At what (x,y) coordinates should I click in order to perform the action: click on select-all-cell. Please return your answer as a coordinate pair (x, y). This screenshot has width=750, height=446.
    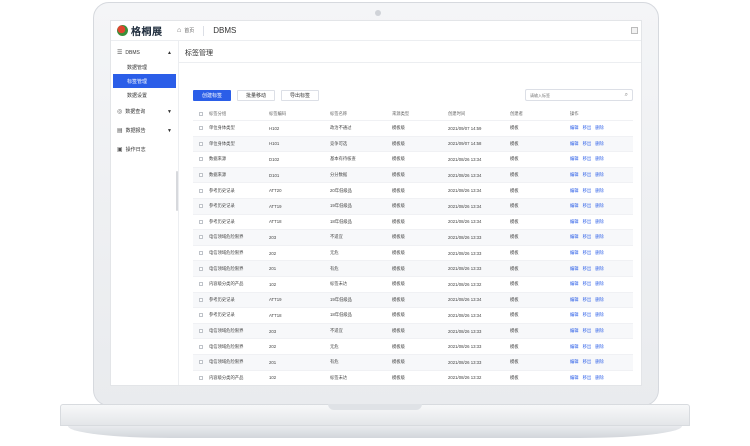
    Looking at the image, I should click on (201, 114).